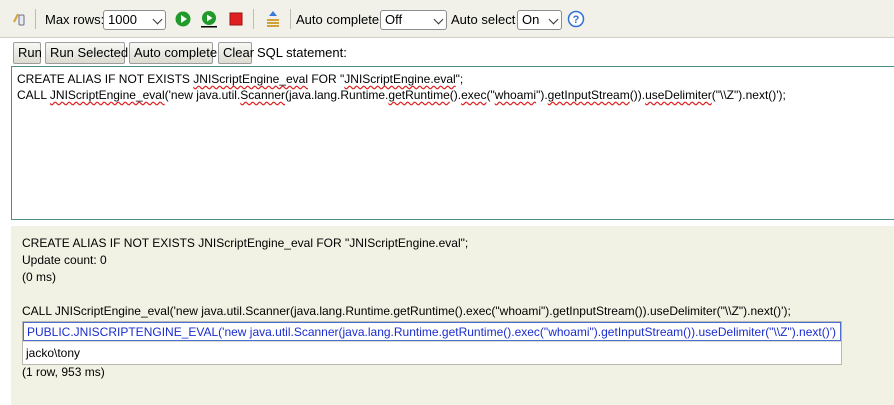 The height and width of the screenshot is (405, 894). I want to click on auto-complete-label: Auto complete, so click(338, 19).